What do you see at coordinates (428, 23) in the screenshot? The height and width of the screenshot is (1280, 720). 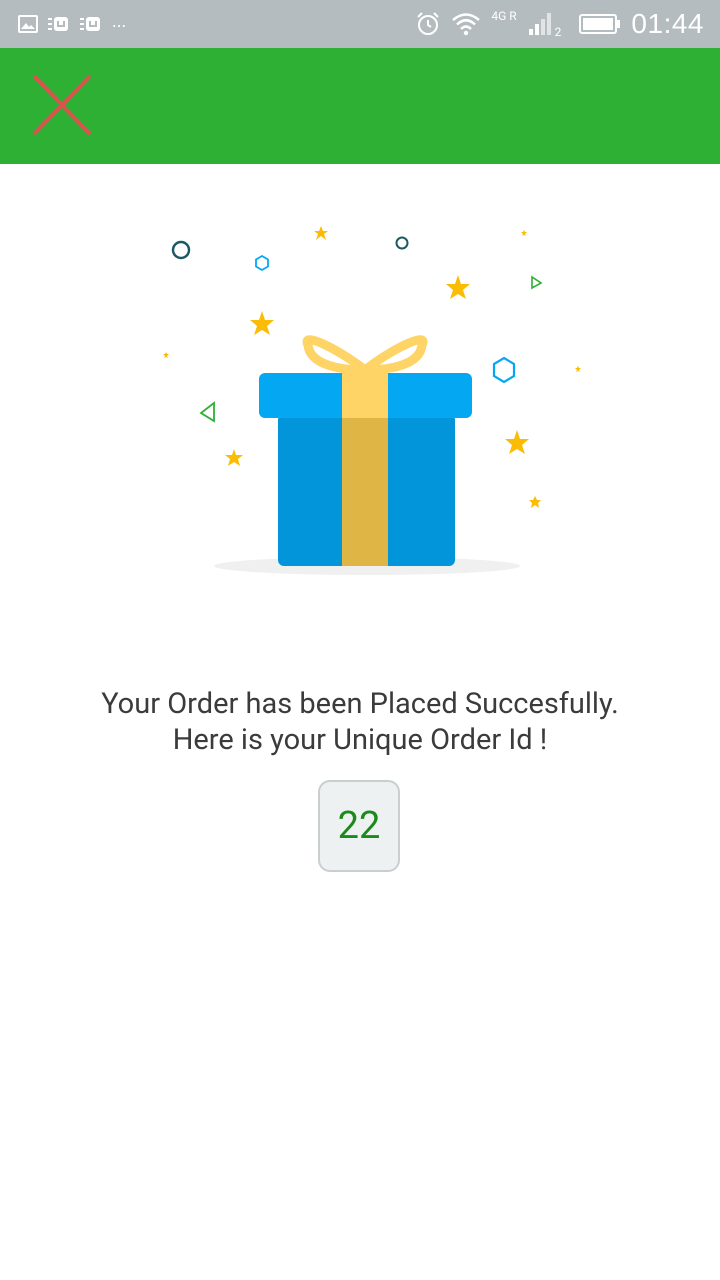 I see `alarm-icon` at bounding box center [428, 23].